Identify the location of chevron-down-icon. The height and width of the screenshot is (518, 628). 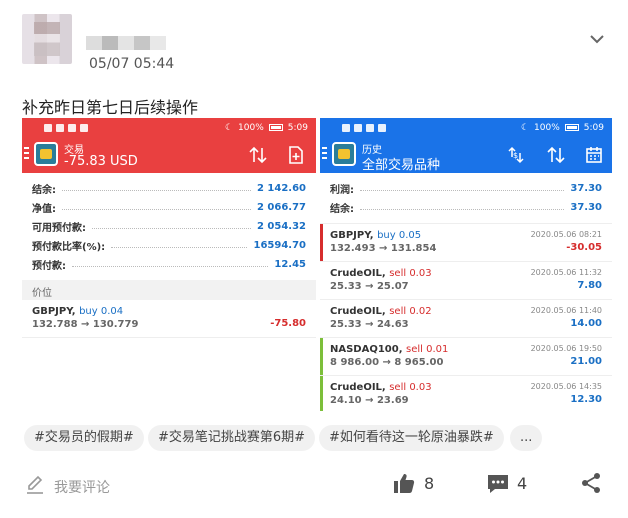
(597, 39).